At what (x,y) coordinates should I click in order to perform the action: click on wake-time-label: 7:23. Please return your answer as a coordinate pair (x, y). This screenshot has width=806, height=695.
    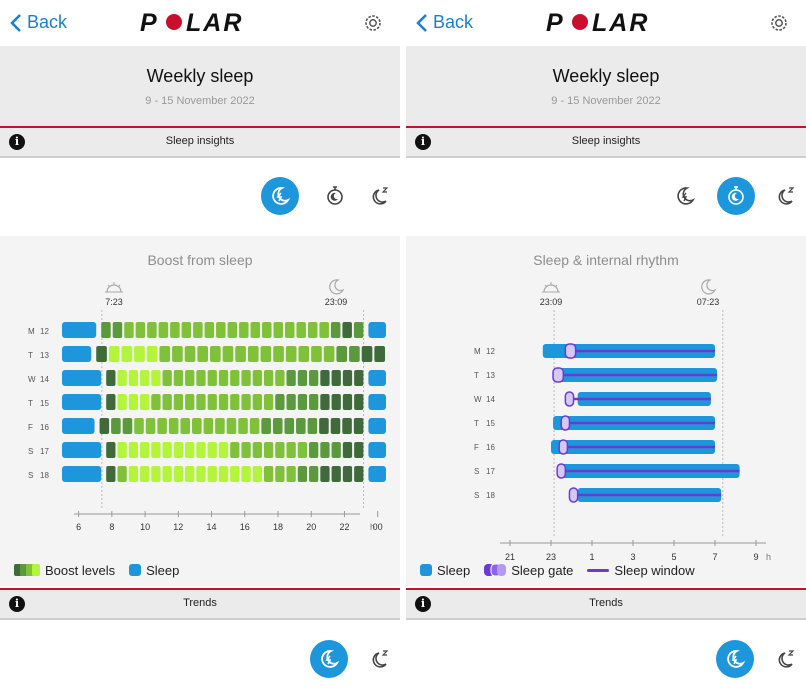
    Looking at the image, I should click on (114, 302).